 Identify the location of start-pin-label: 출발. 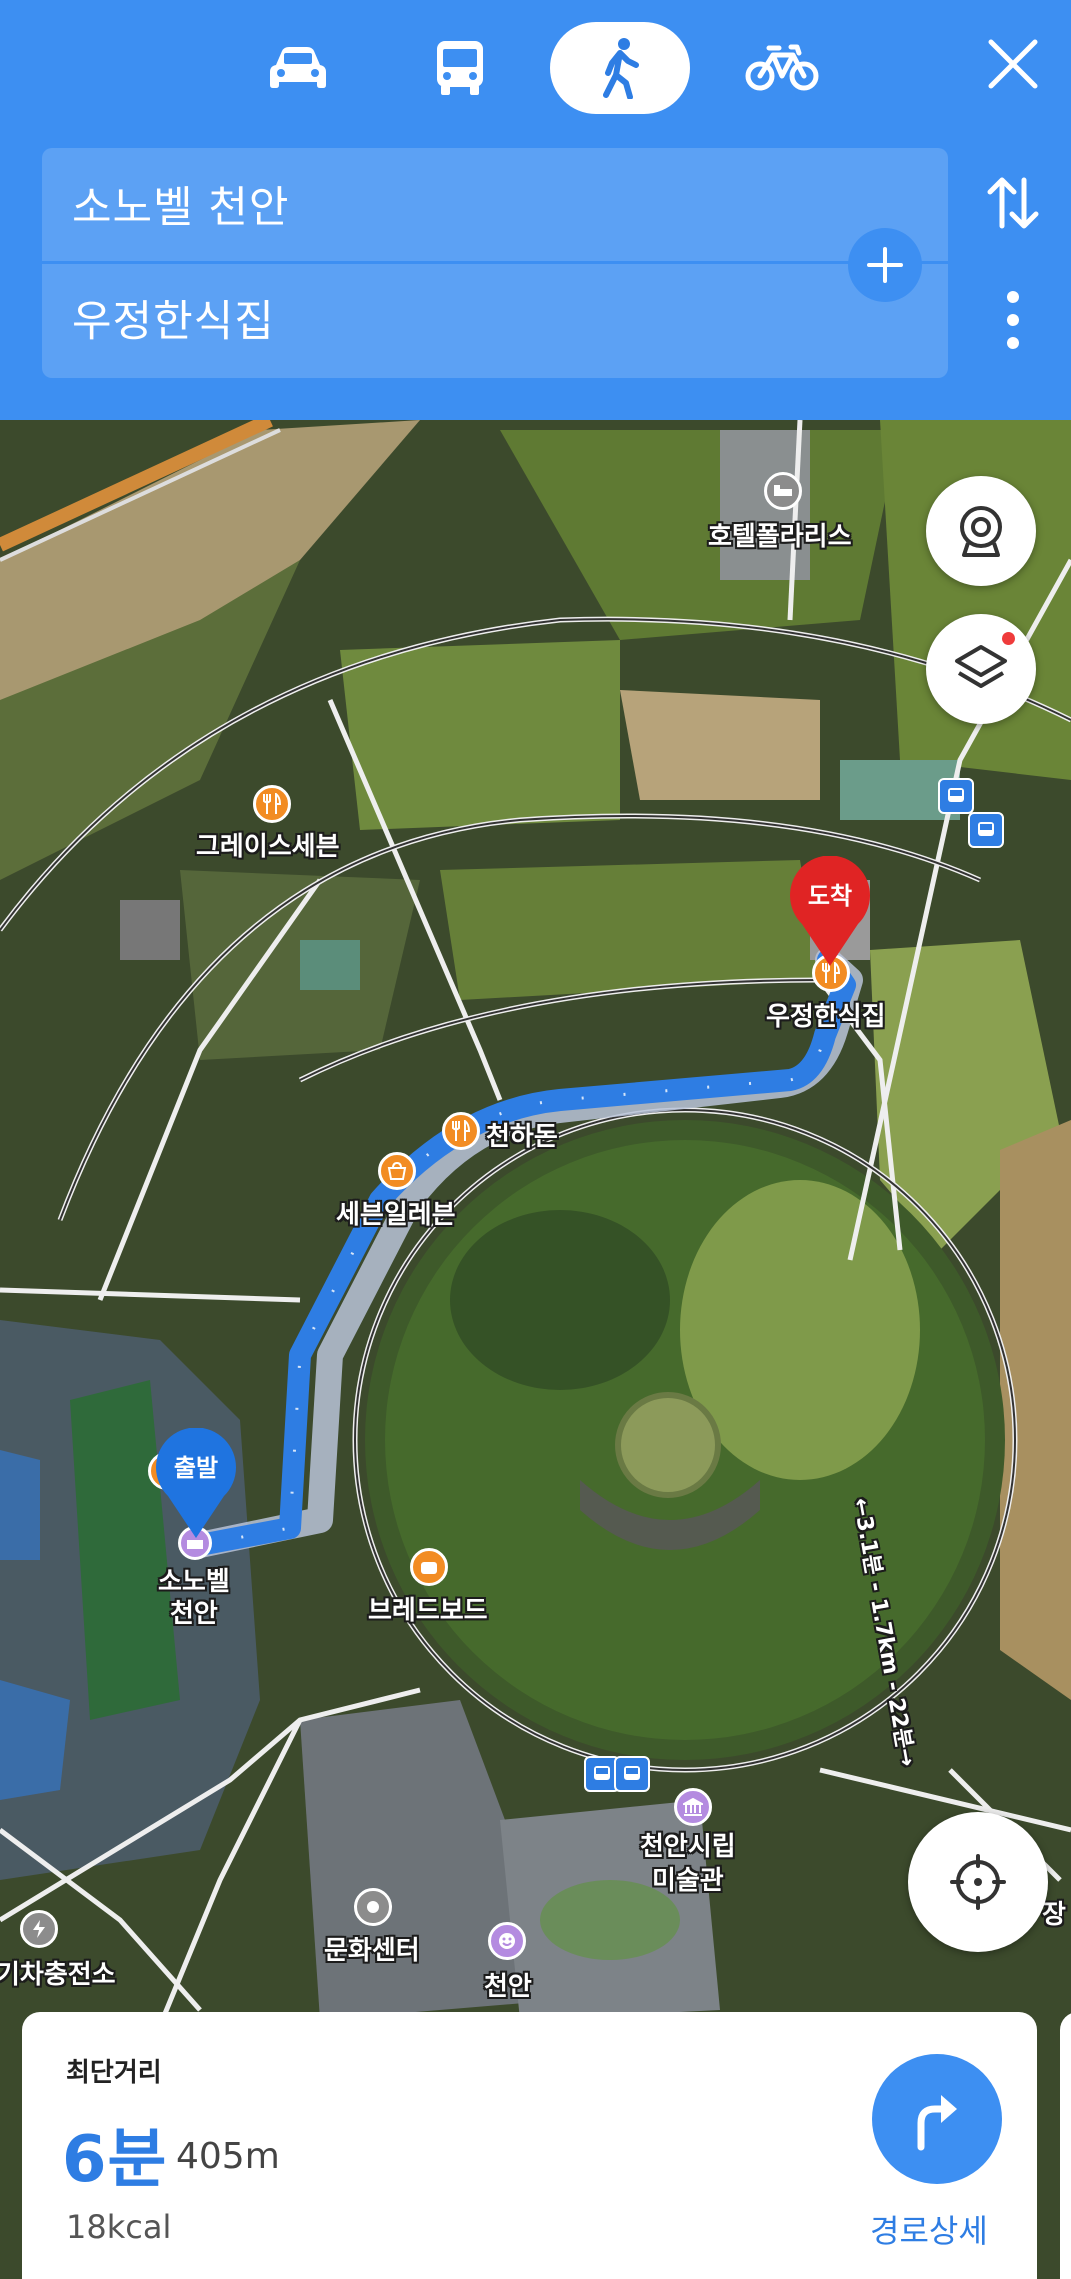
(196, 1468).